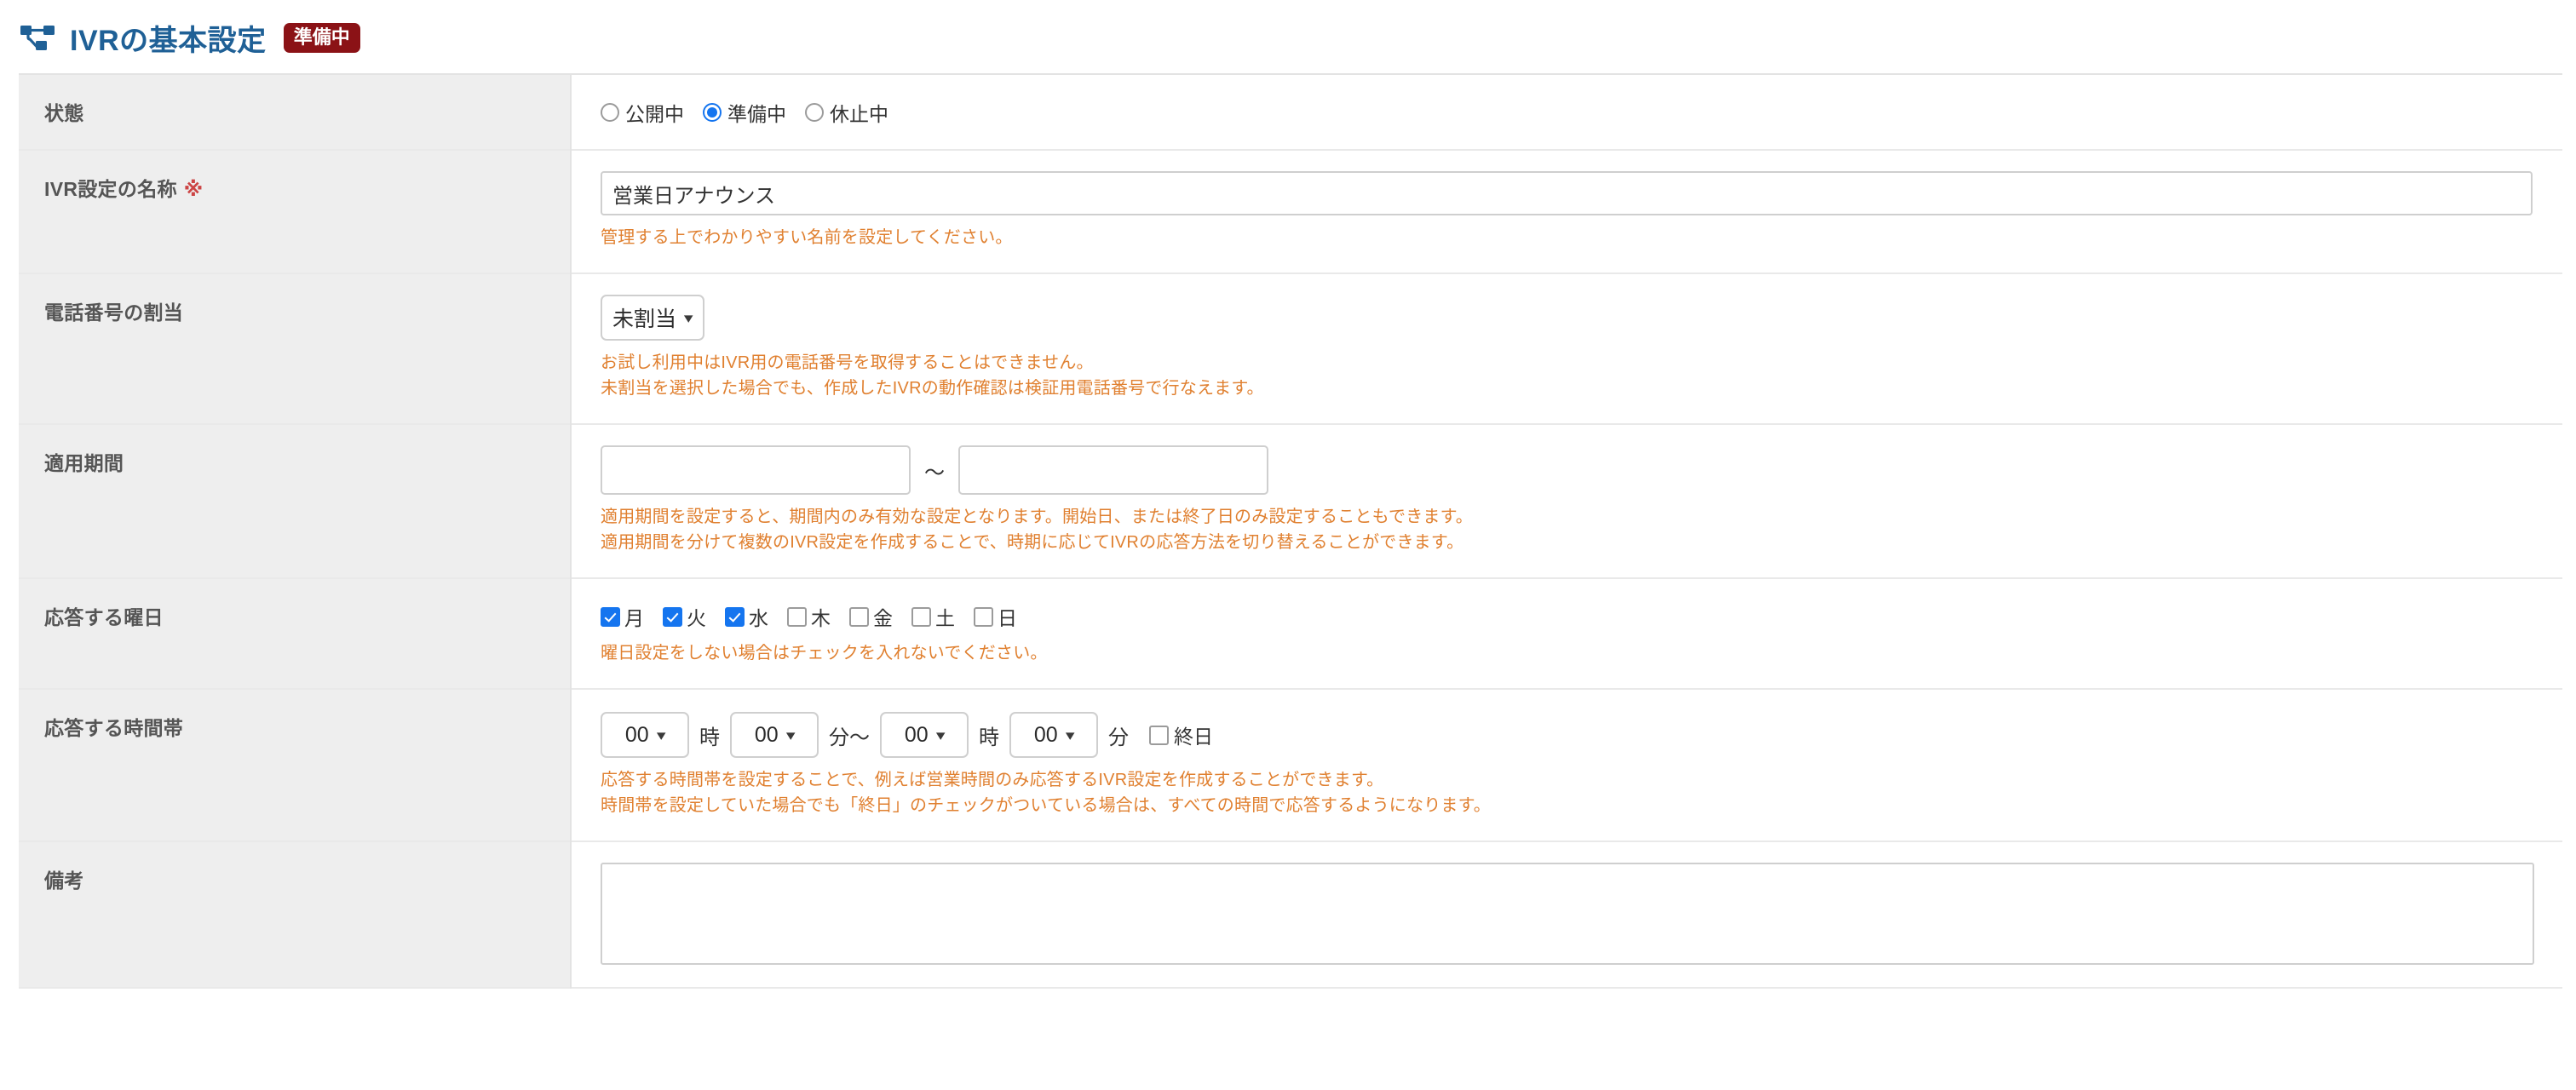 This screenshot has width=2576, height=1090. What do you see at coordinates (296, 211) in the screenshot?
I see `label-name: IVR設定の名称 ※` at bounding box center [296, 211].